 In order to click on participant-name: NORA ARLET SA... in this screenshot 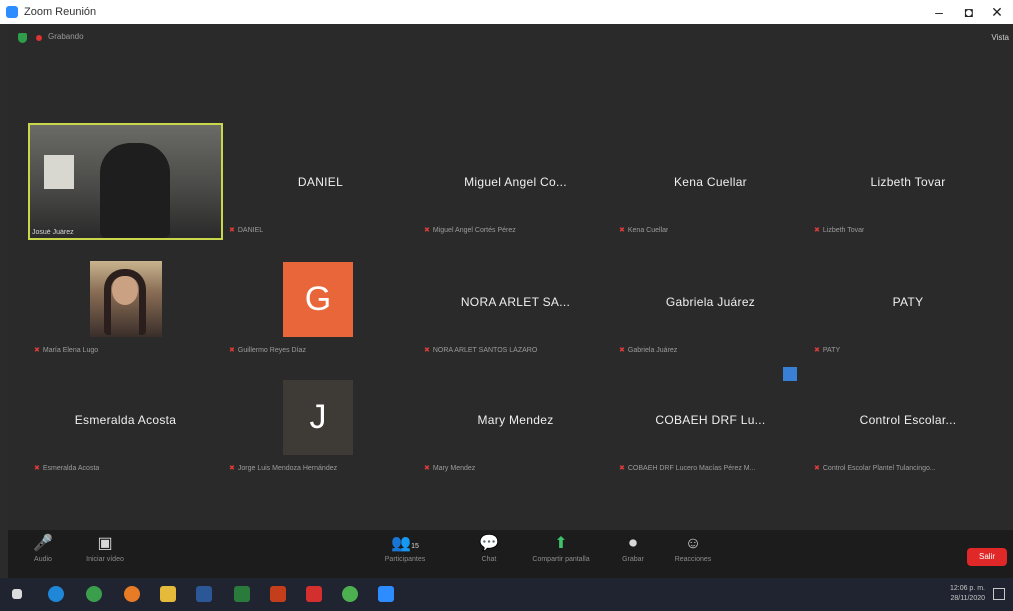, I will do `click(515, 302)`.